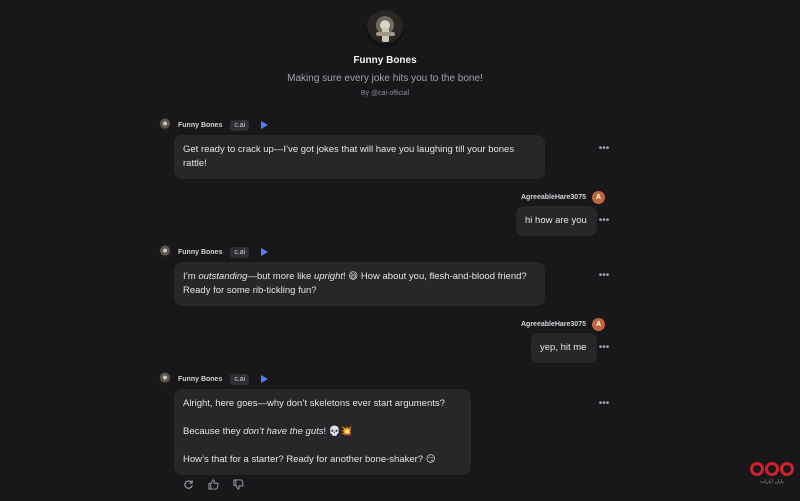  What do you see at coordinates (772, 478) in the screenshot?
I see `watermark-logo: پایان آپارات` at bounding box center [772, 478].